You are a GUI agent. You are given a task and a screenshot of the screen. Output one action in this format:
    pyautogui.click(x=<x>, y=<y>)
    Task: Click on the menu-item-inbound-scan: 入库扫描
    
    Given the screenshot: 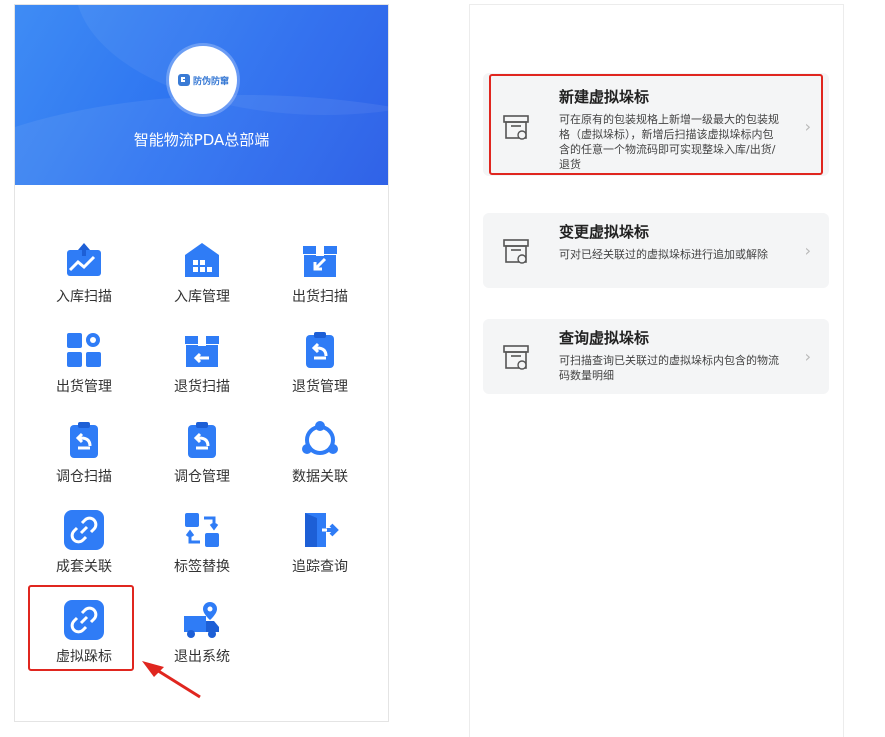 What is the action you would take?
    pyautogui.click(x=84, y=280)
    